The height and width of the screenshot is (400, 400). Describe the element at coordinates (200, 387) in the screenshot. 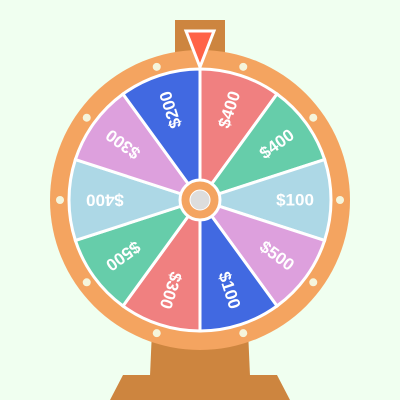

I see `stand-base` at that location.